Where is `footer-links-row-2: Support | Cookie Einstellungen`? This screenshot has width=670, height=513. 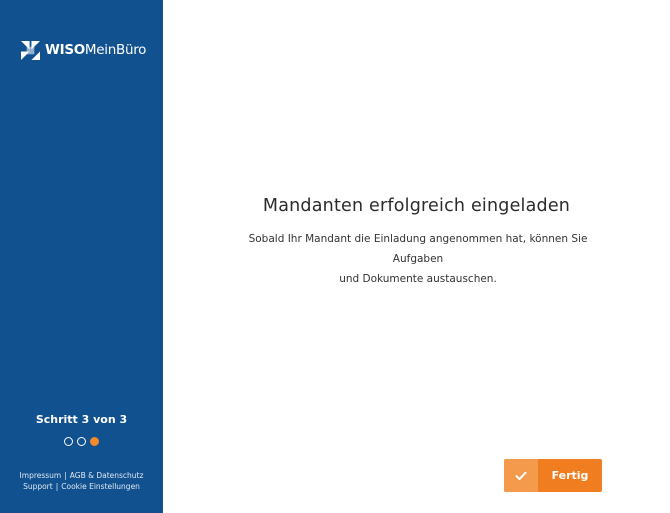
footer-links-row-2: Support | Cookie Einstellungen is located at coordinates (81, 486).